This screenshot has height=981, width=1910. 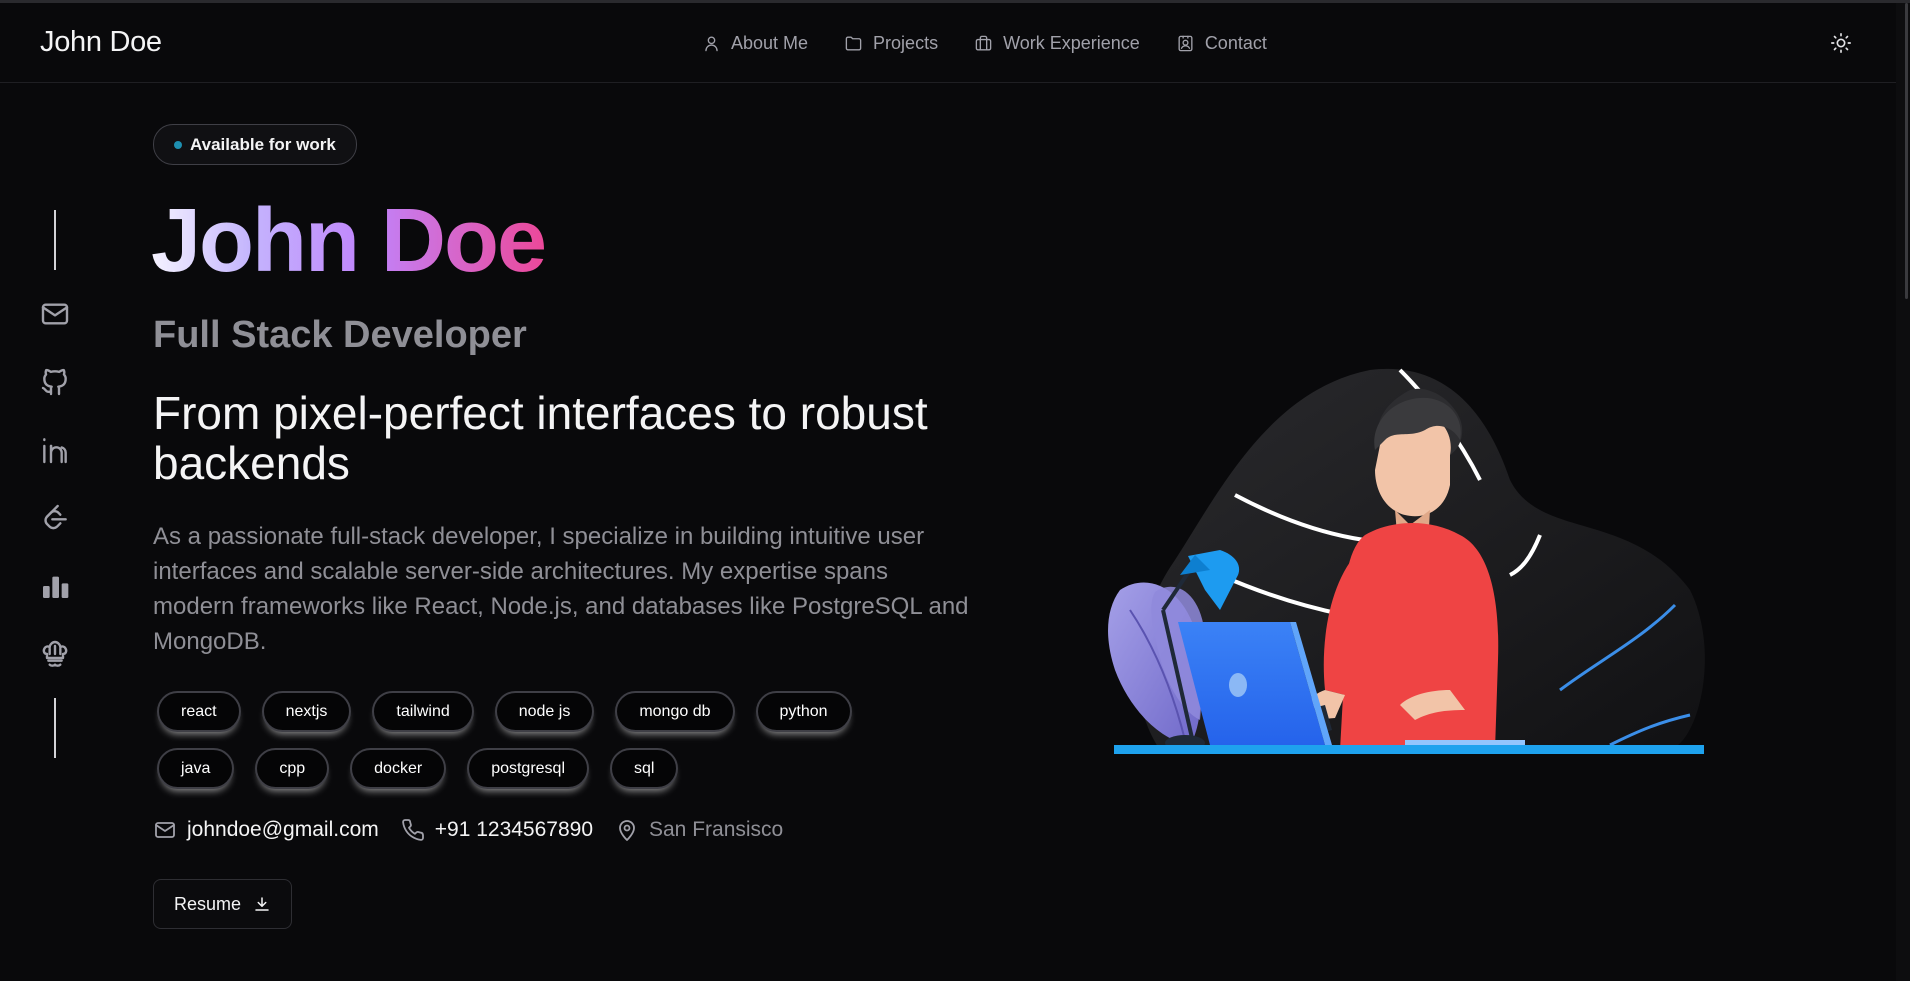 I want to click on skill-tag: sql, so click(x=644, y=768).